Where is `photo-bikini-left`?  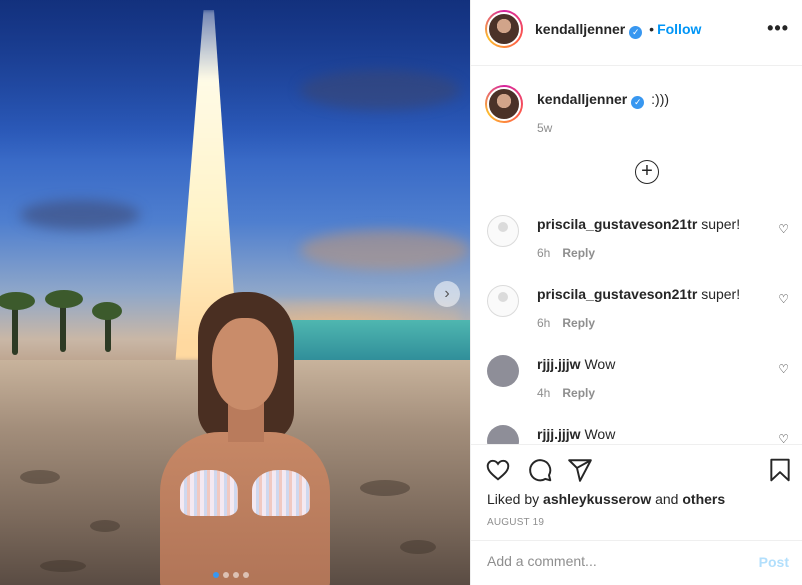 photo-bikini-left is located at coordinates (209, 493).